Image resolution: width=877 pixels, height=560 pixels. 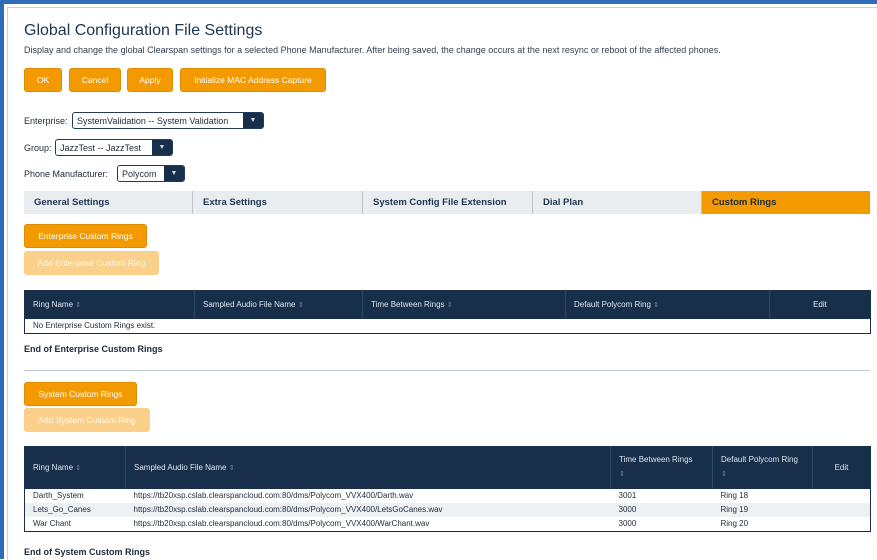 What do you see at coordinates (617, 202) in the screenshot?
I see `tab-dial-plan: Dial Plan` at bounding box center [617, 202].